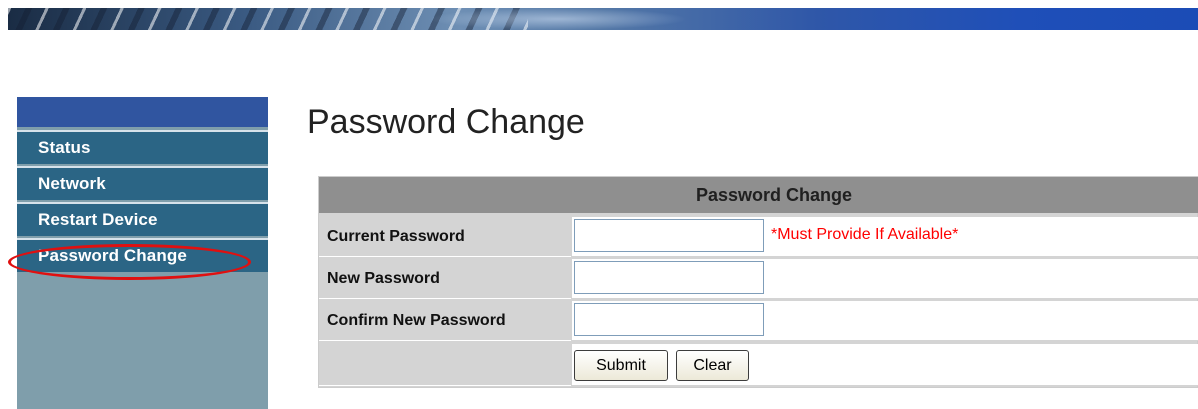  Describe the element at coordinates (142, 112) in the screenshot. I see `sidebar-top-bar` at that location.